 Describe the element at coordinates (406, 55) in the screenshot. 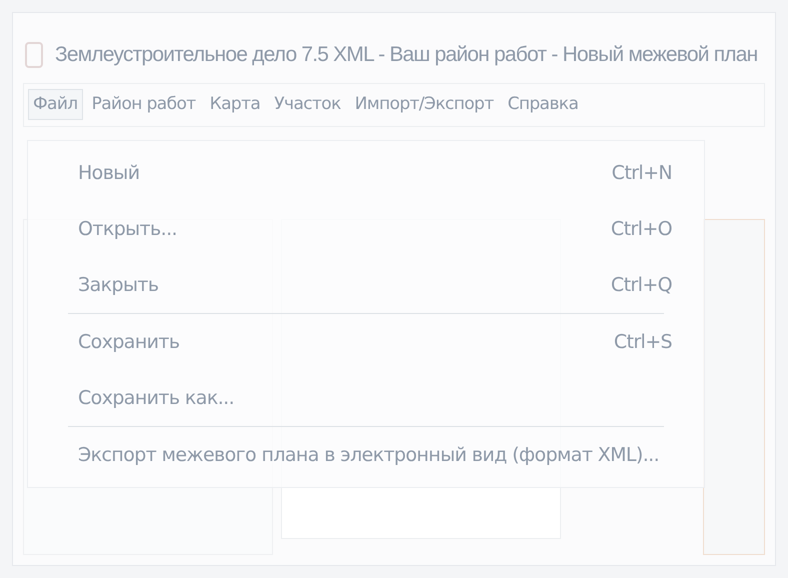

I see `window-title: Землеустроительное дело 7.5 XML - Ваш район работ - Новый межевой план` at that location.